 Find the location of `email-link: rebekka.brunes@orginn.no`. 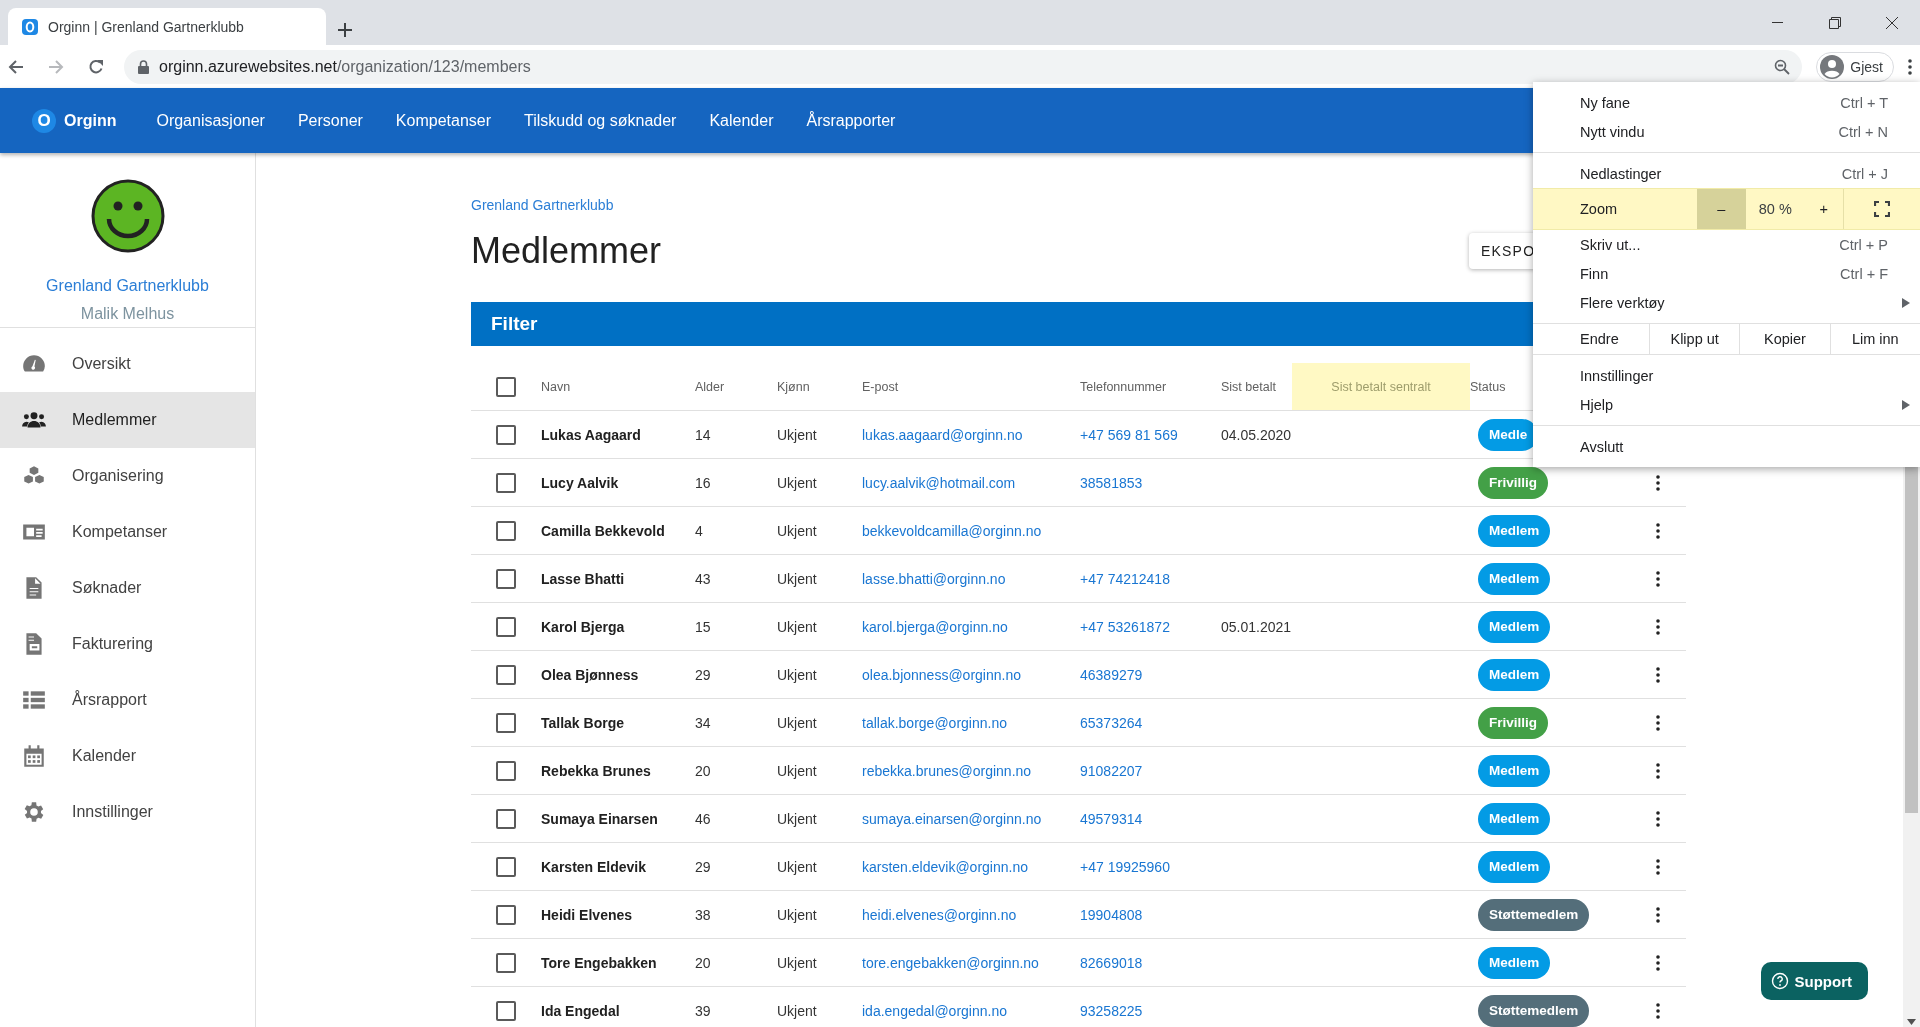

email-link: rebekka.brunes@orginn.no is located at coordinates (947, 770).